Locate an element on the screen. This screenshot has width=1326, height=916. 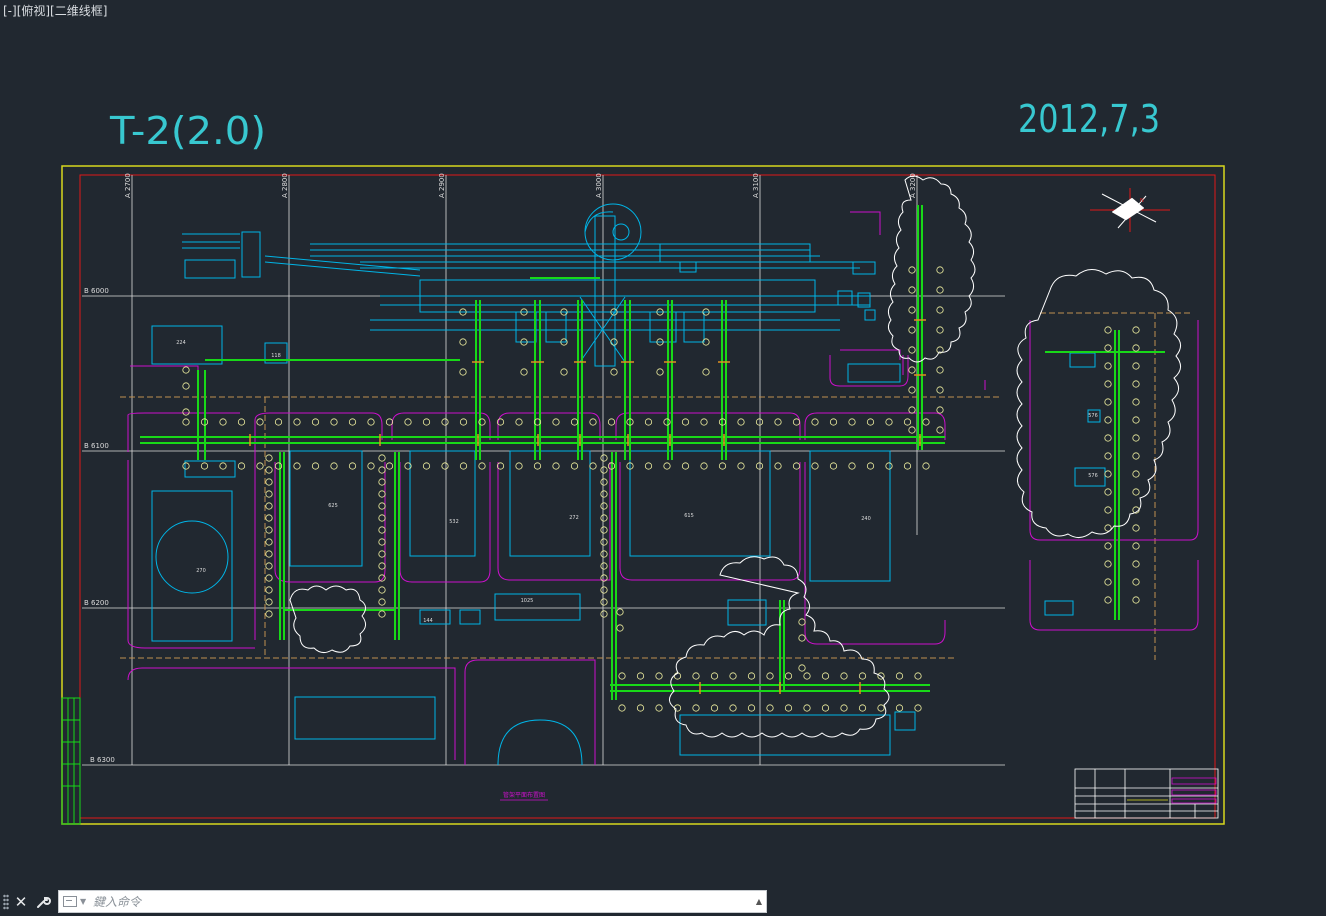
chevron-down-icon: ▼ is located at coordinates (83, 902).